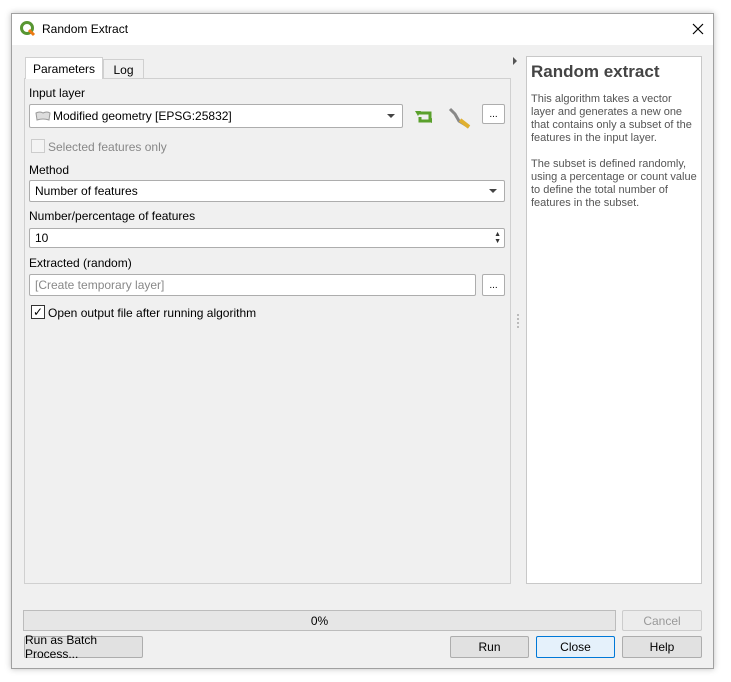  I want to click on input-layer-label: Input layer, so click(57, 93).